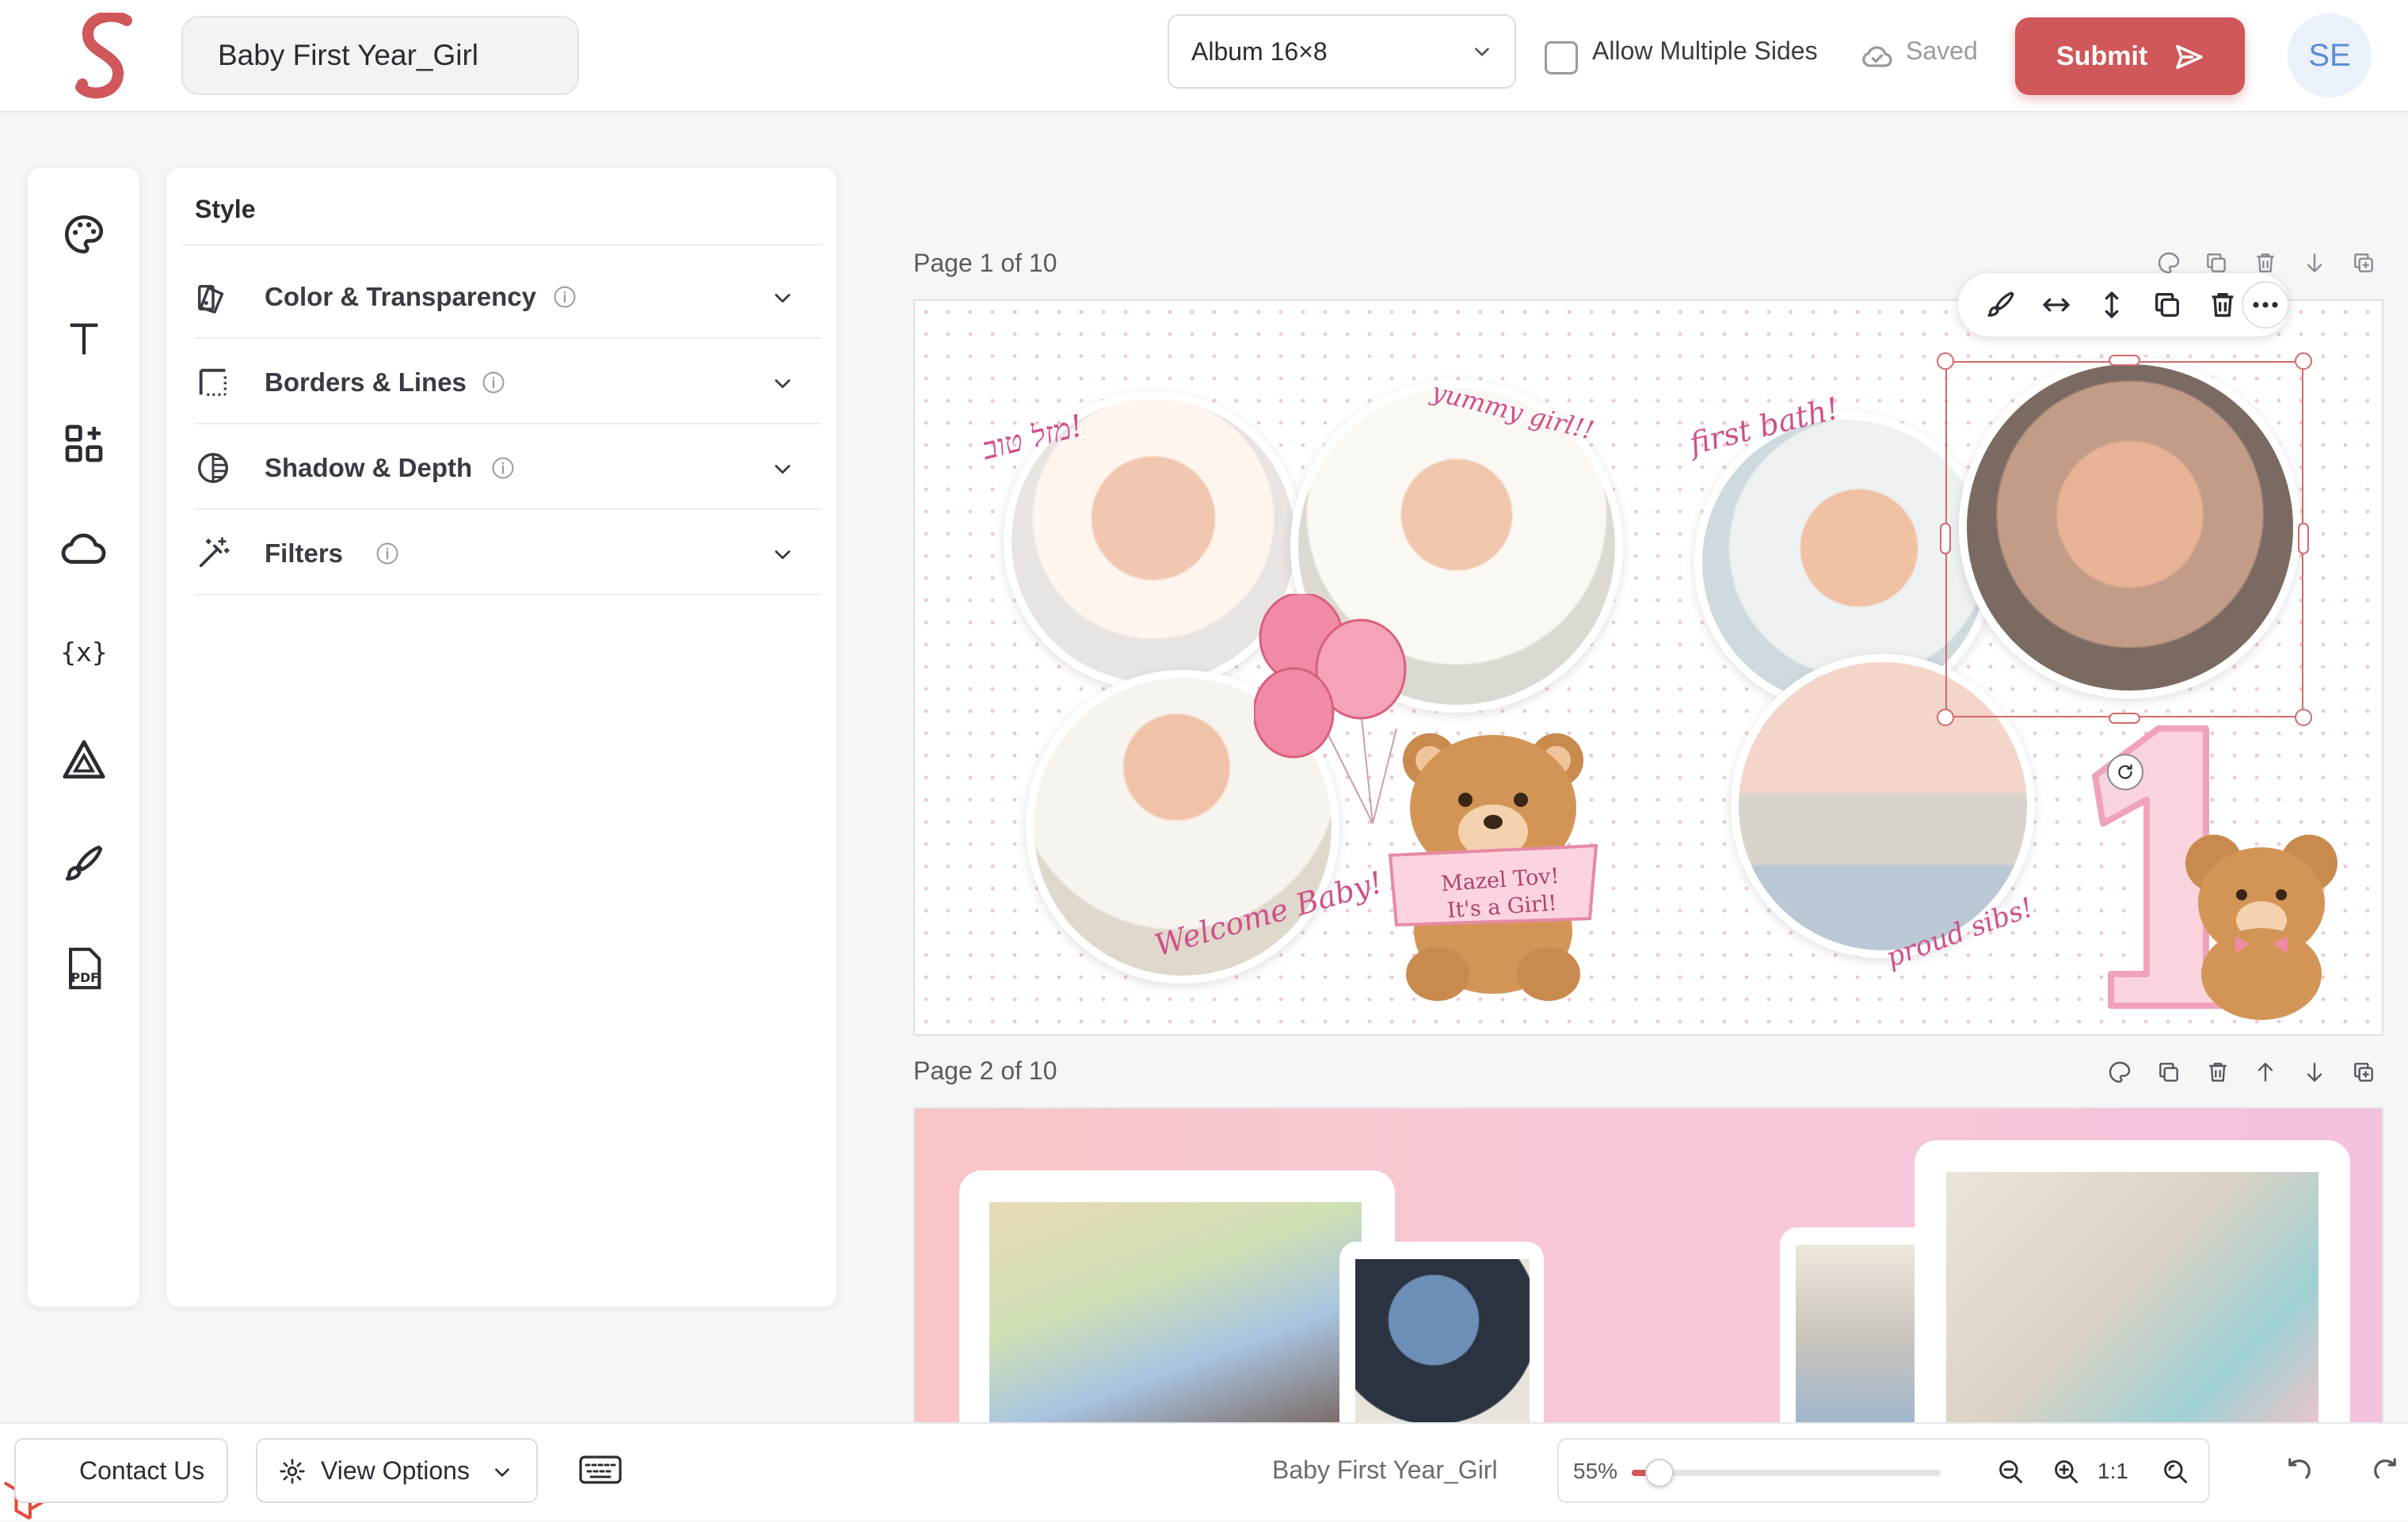 This screenshot has height=1522, width=2408. What do you see at coordinates (213, 553) in the screenshot?
I see `magic-wand-icon` at bounding box center [213, 553].